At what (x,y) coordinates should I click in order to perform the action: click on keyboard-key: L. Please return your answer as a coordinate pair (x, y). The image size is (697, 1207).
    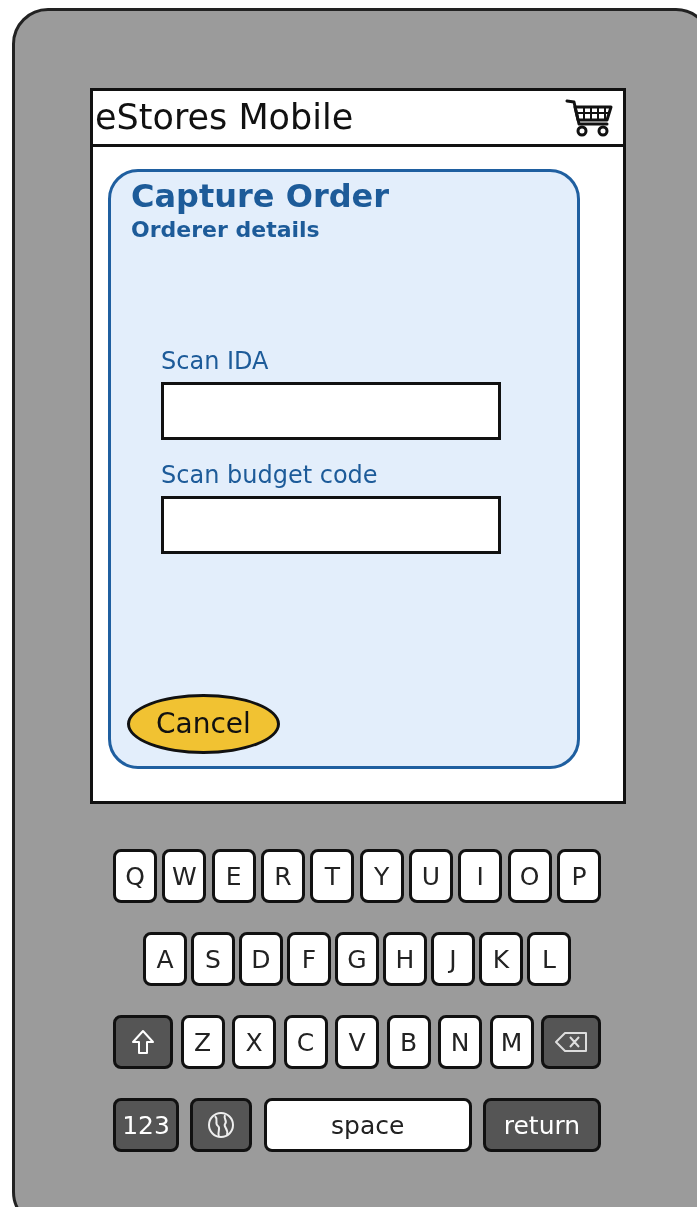
    Looking at the image, I should click on (549, 959).